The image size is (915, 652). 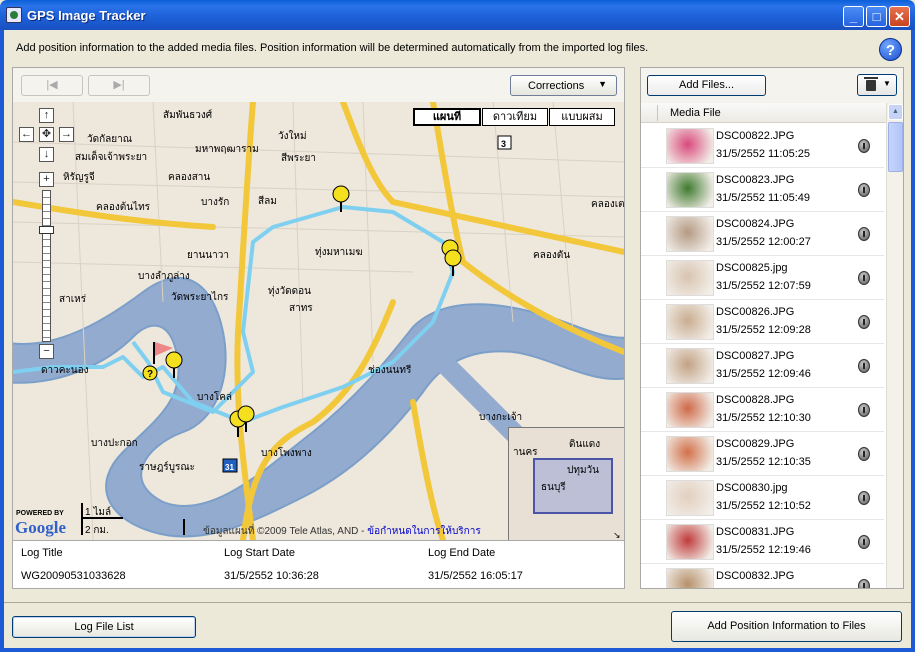 I want to click on map-label: สีลม, so click(x=267, y=201).